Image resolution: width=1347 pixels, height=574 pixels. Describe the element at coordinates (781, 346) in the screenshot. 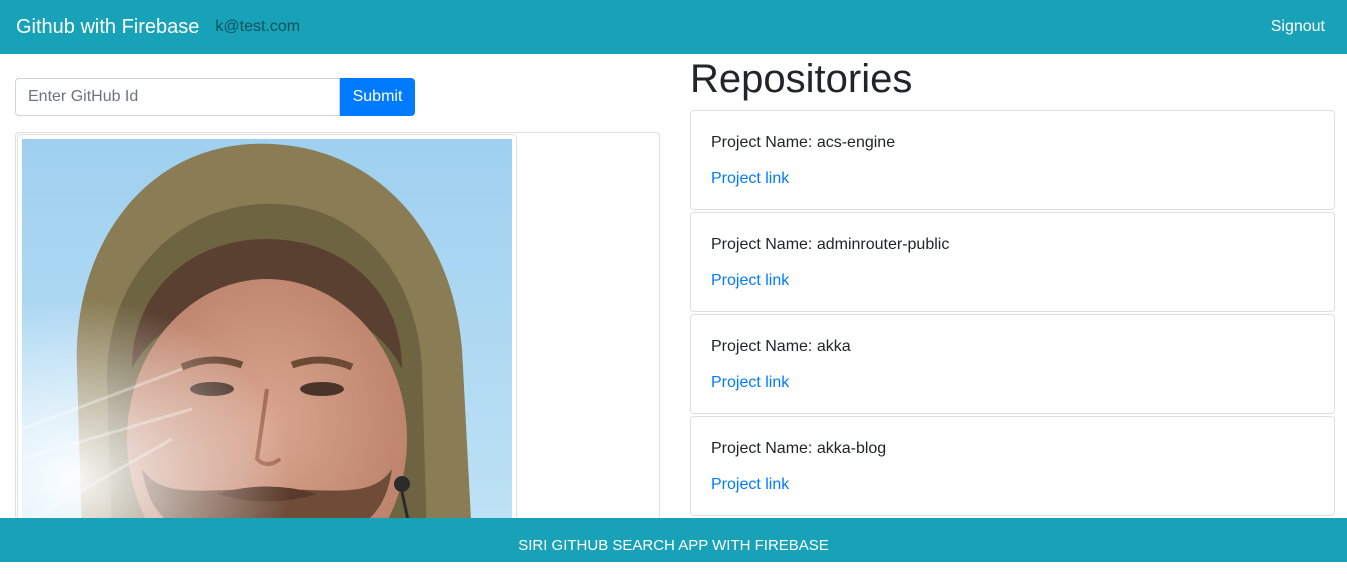

I see `repository-name: Project Name: akka` at that location.